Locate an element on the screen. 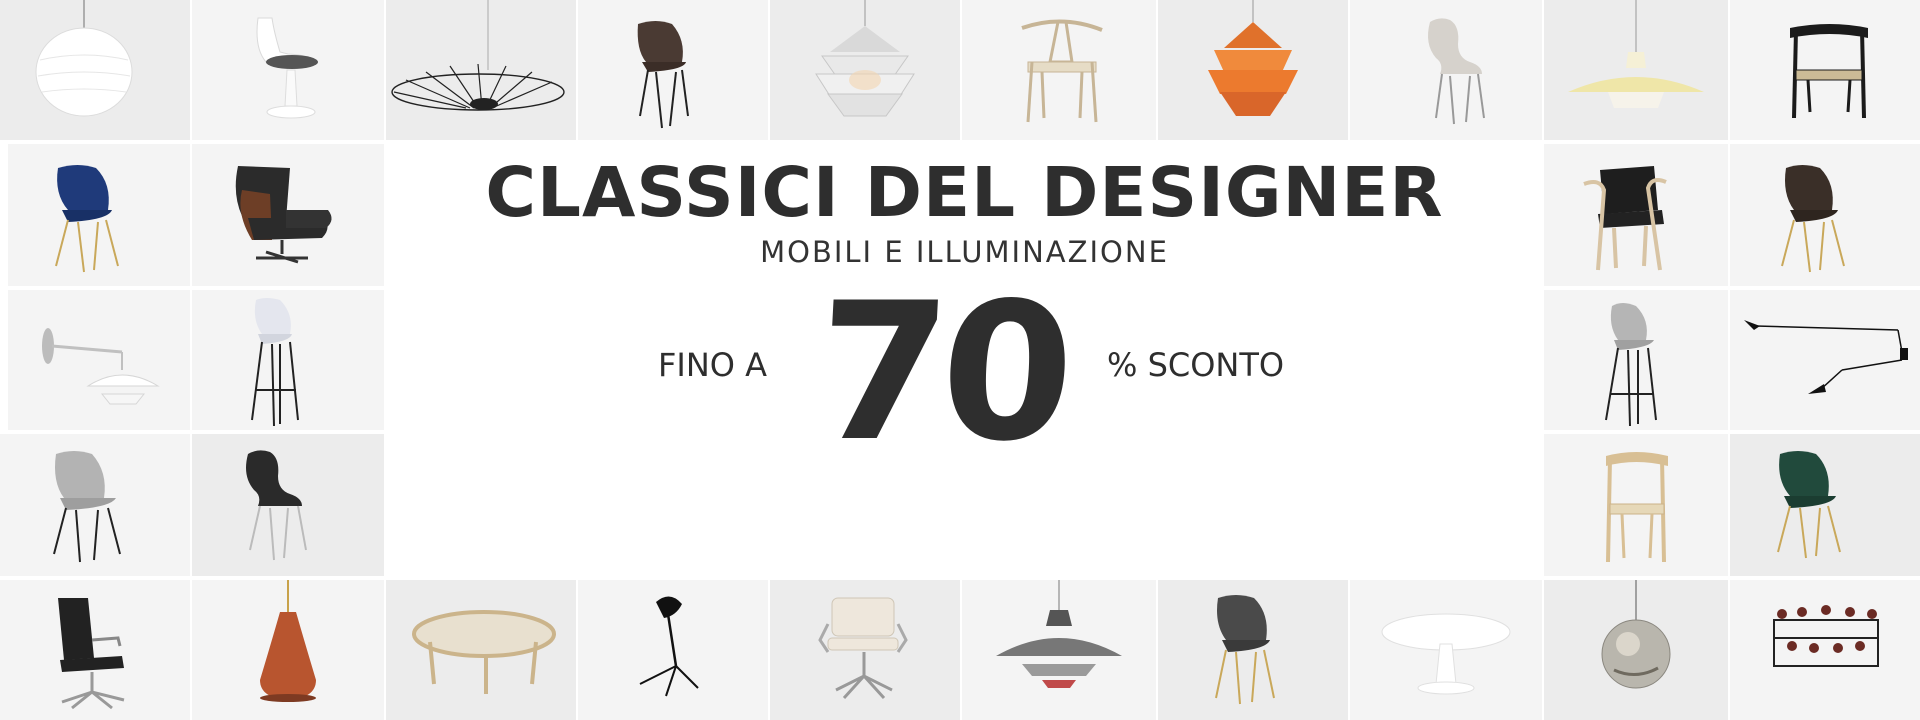 This screenshot has width=1920, height=720. series-7-grey-chair-tile is located at coordinates (1446, 70).